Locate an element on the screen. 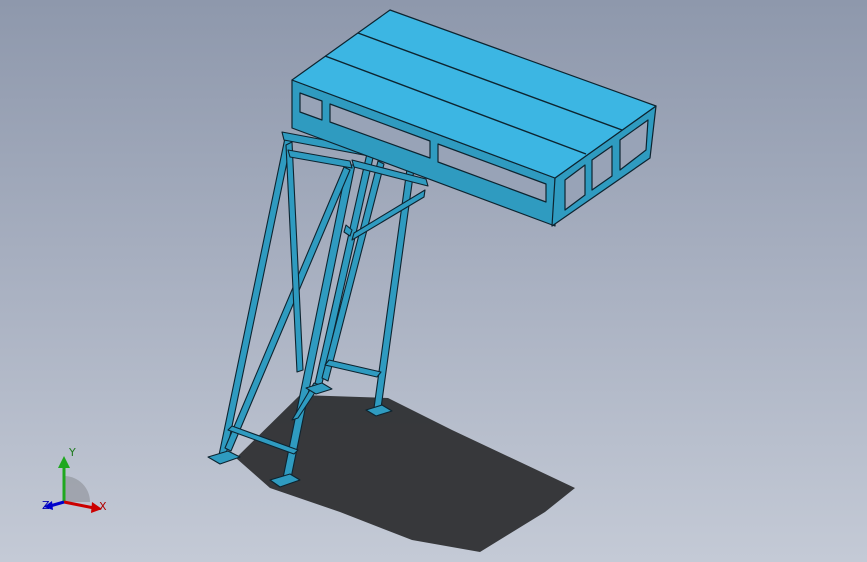  z-axis-label: Z is located at coordinates (46, 505).